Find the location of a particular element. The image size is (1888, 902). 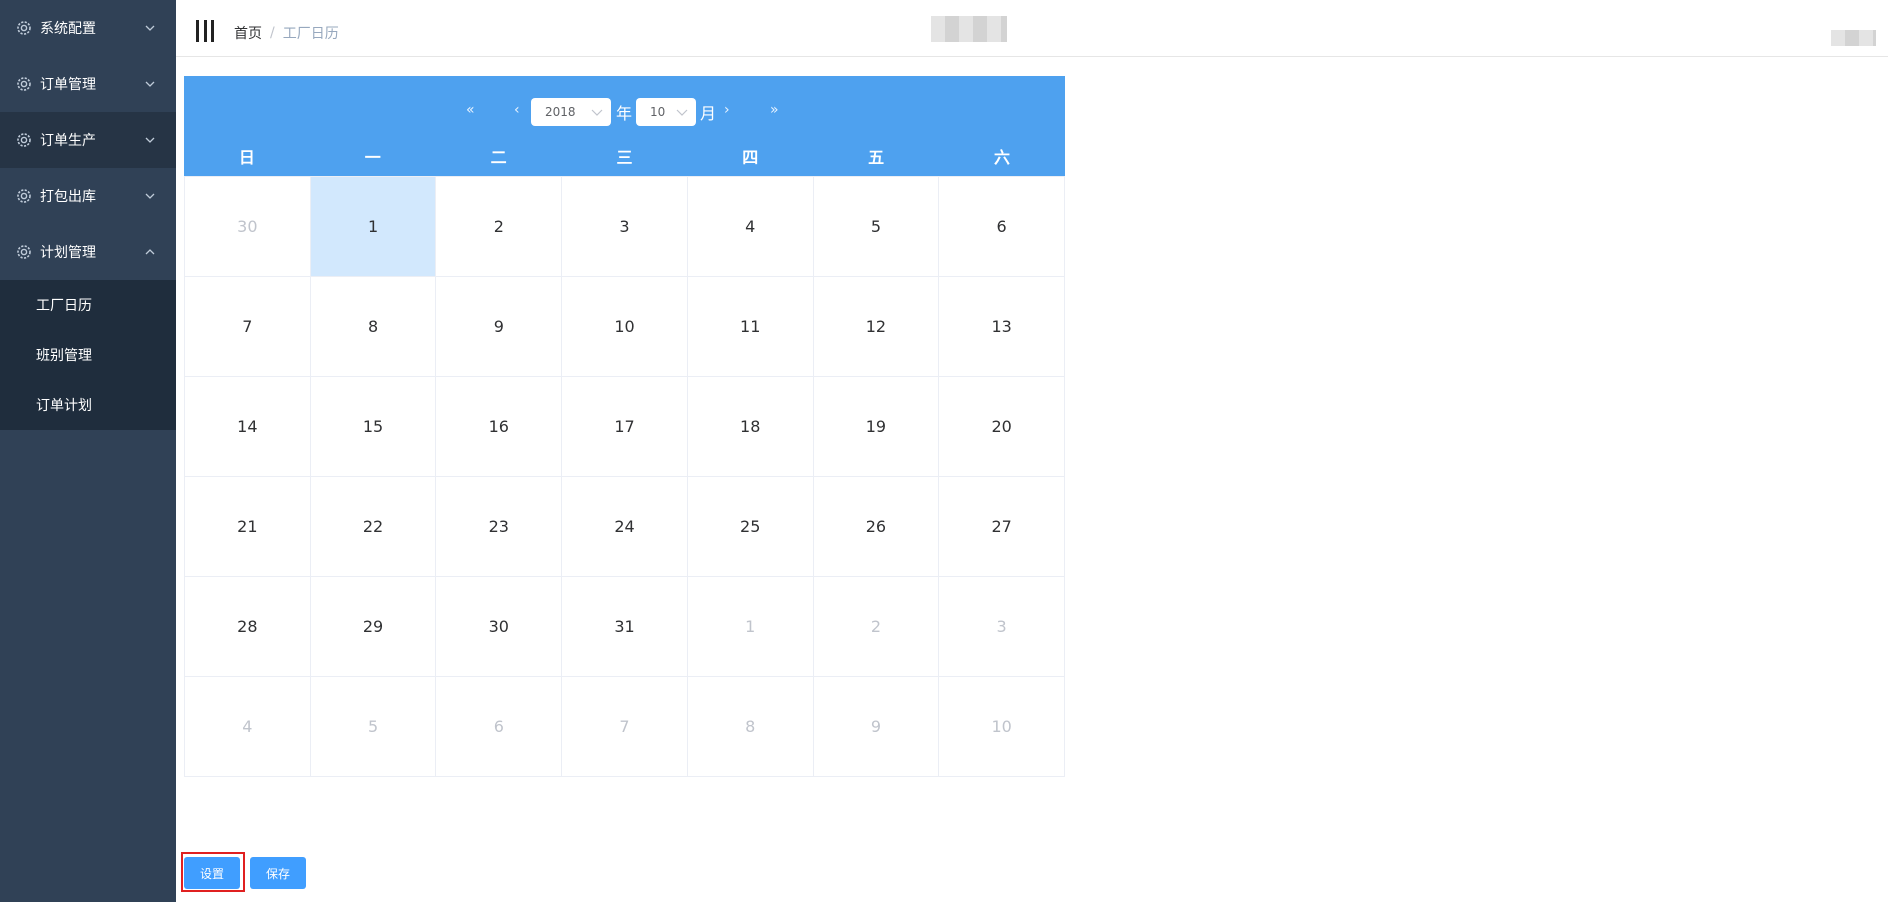

calendar-day-cell: 16 is located at coordinates (499, 427).